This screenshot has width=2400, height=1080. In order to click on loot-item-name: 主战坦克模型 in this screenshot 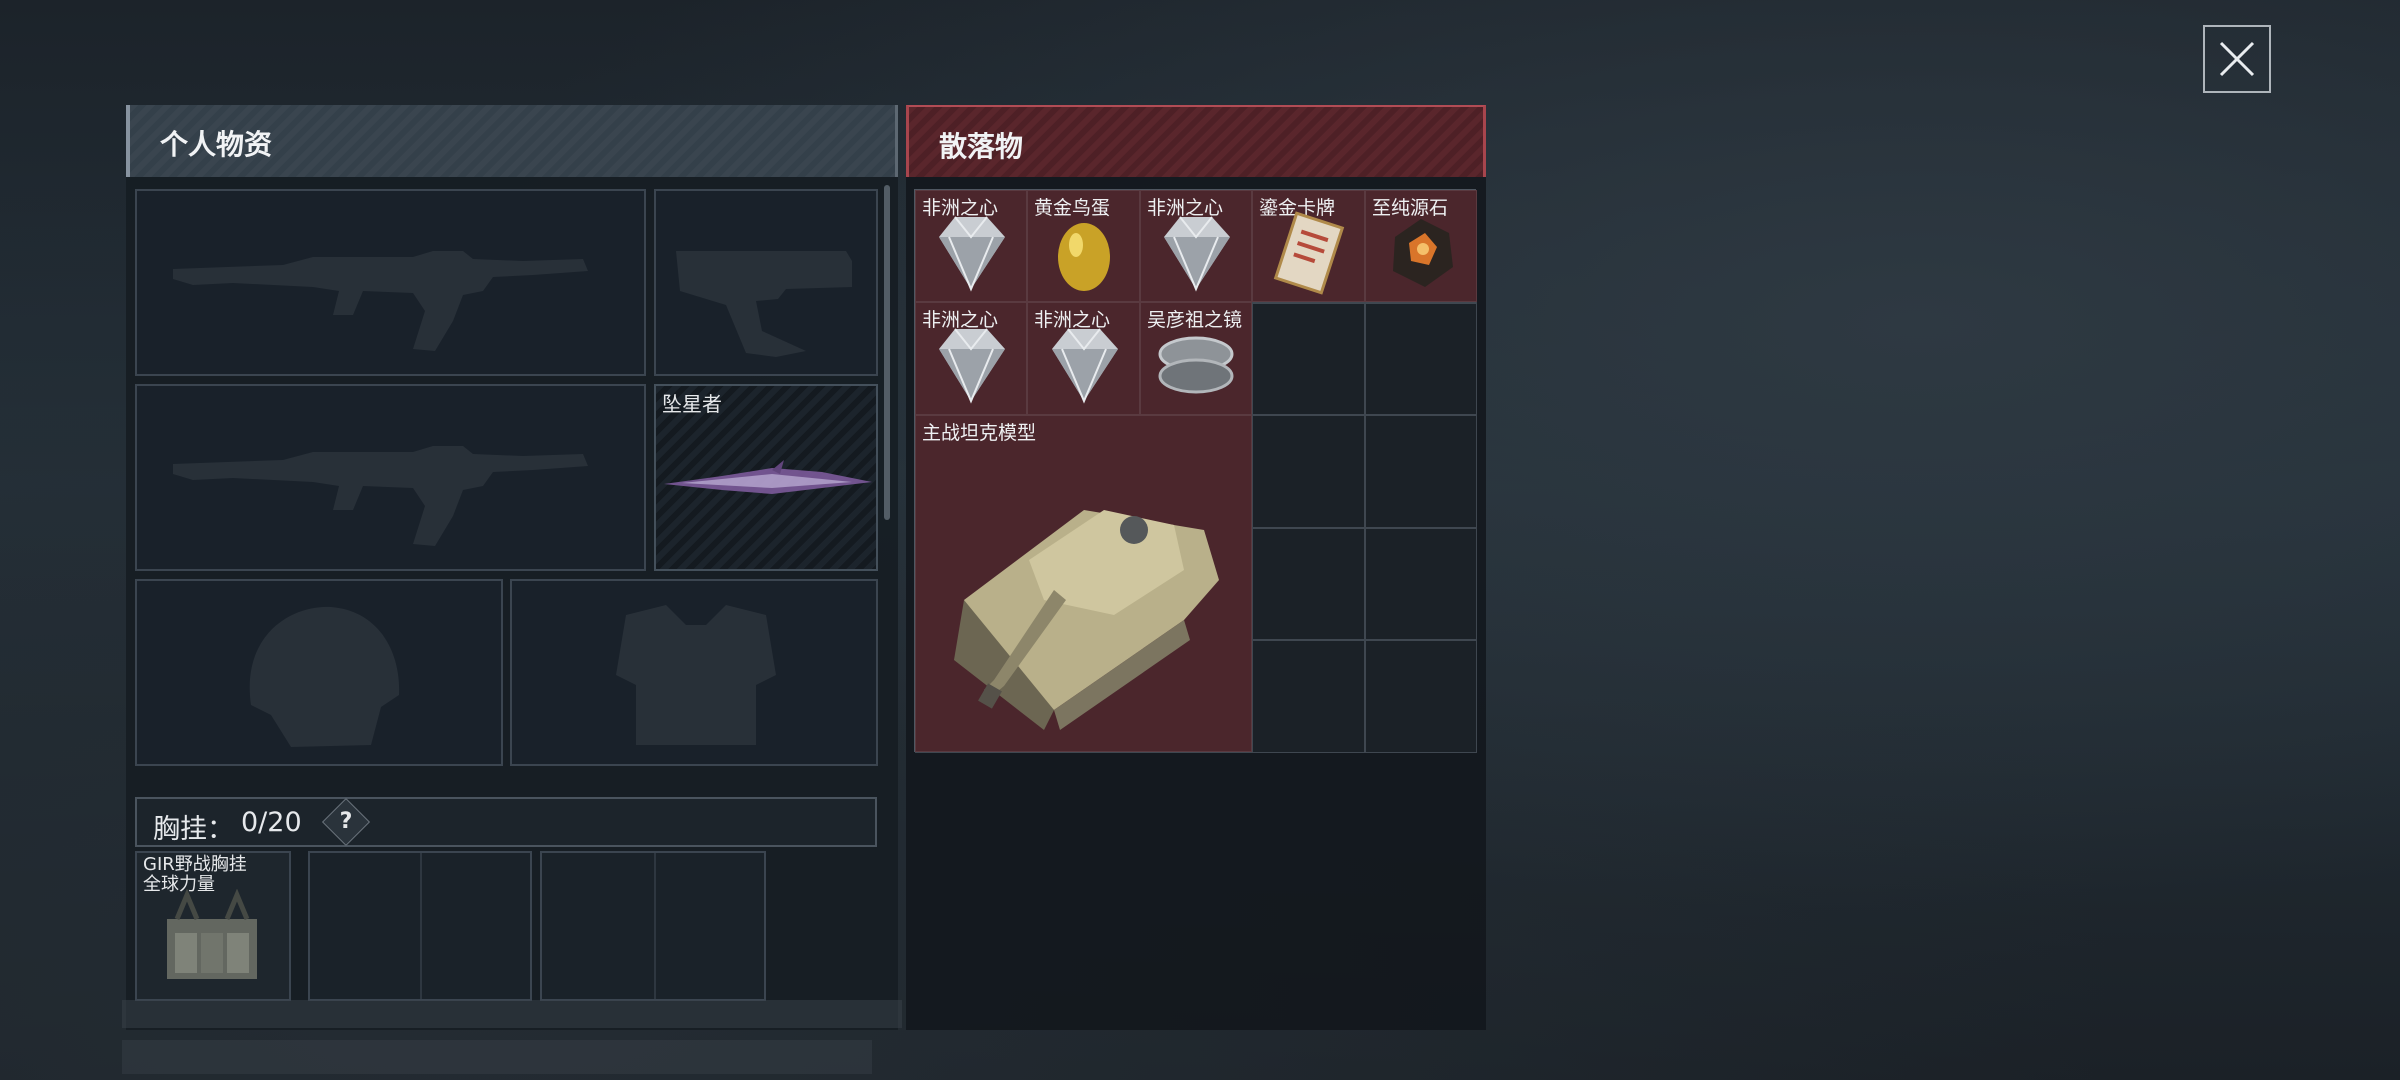, I will do `click(979, 433)`.